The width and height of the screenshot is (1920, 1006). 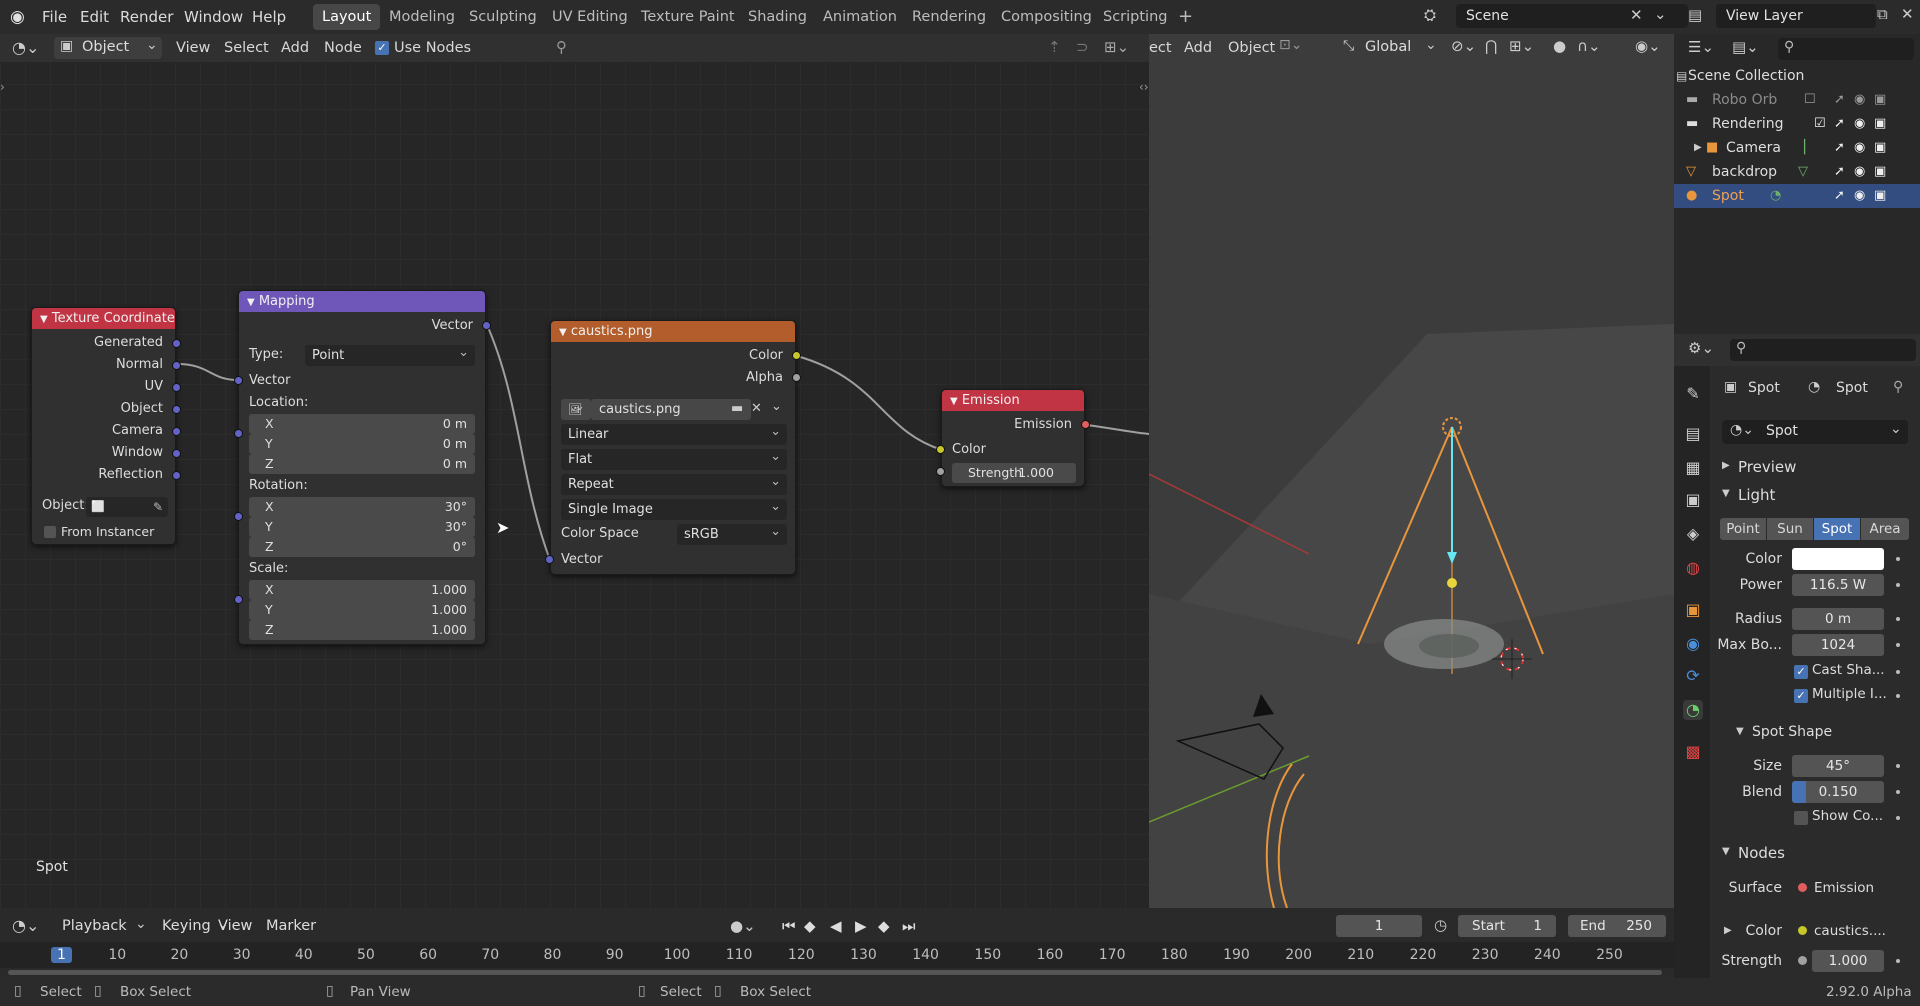 What do you see at coordinates (1801, 818) in the screenshot?
I see `show-cone-checkbox` at bounding box center [1801, 818].